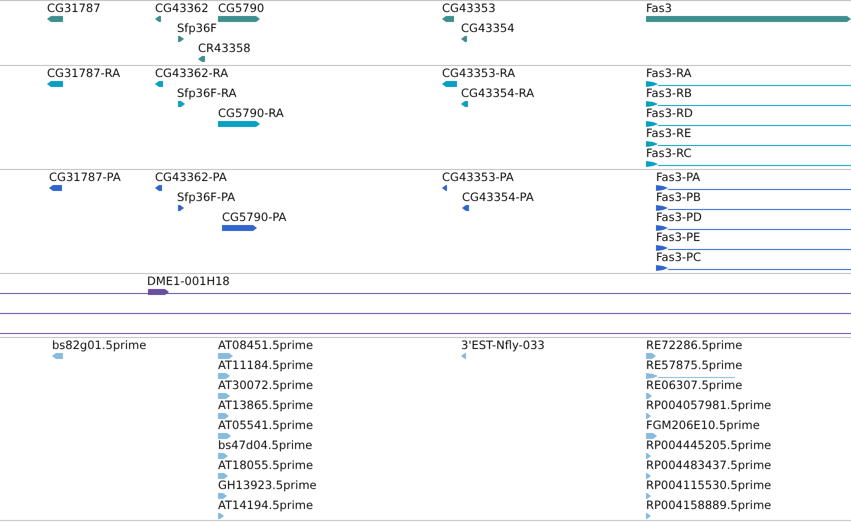 This screenshot has width=851, height=522. Describe the element at coordinates (265, 445) in the screenshot. I see `feature-label: bs47d04.5prime` at that location.